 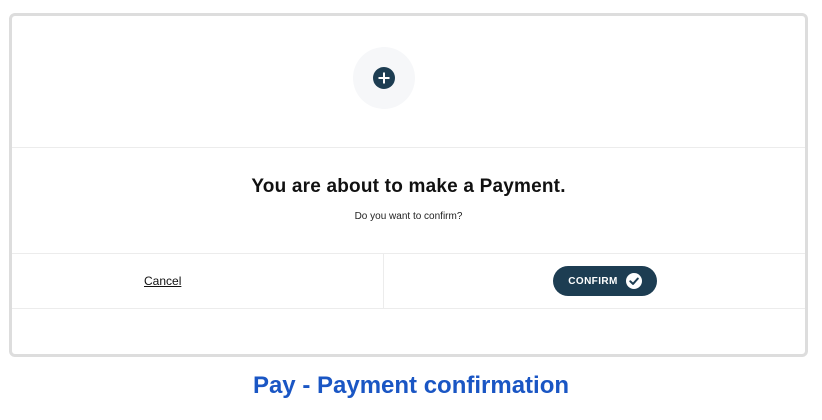 I want to click on confirm-button: CONFIRM, so click(x=605, y=281).